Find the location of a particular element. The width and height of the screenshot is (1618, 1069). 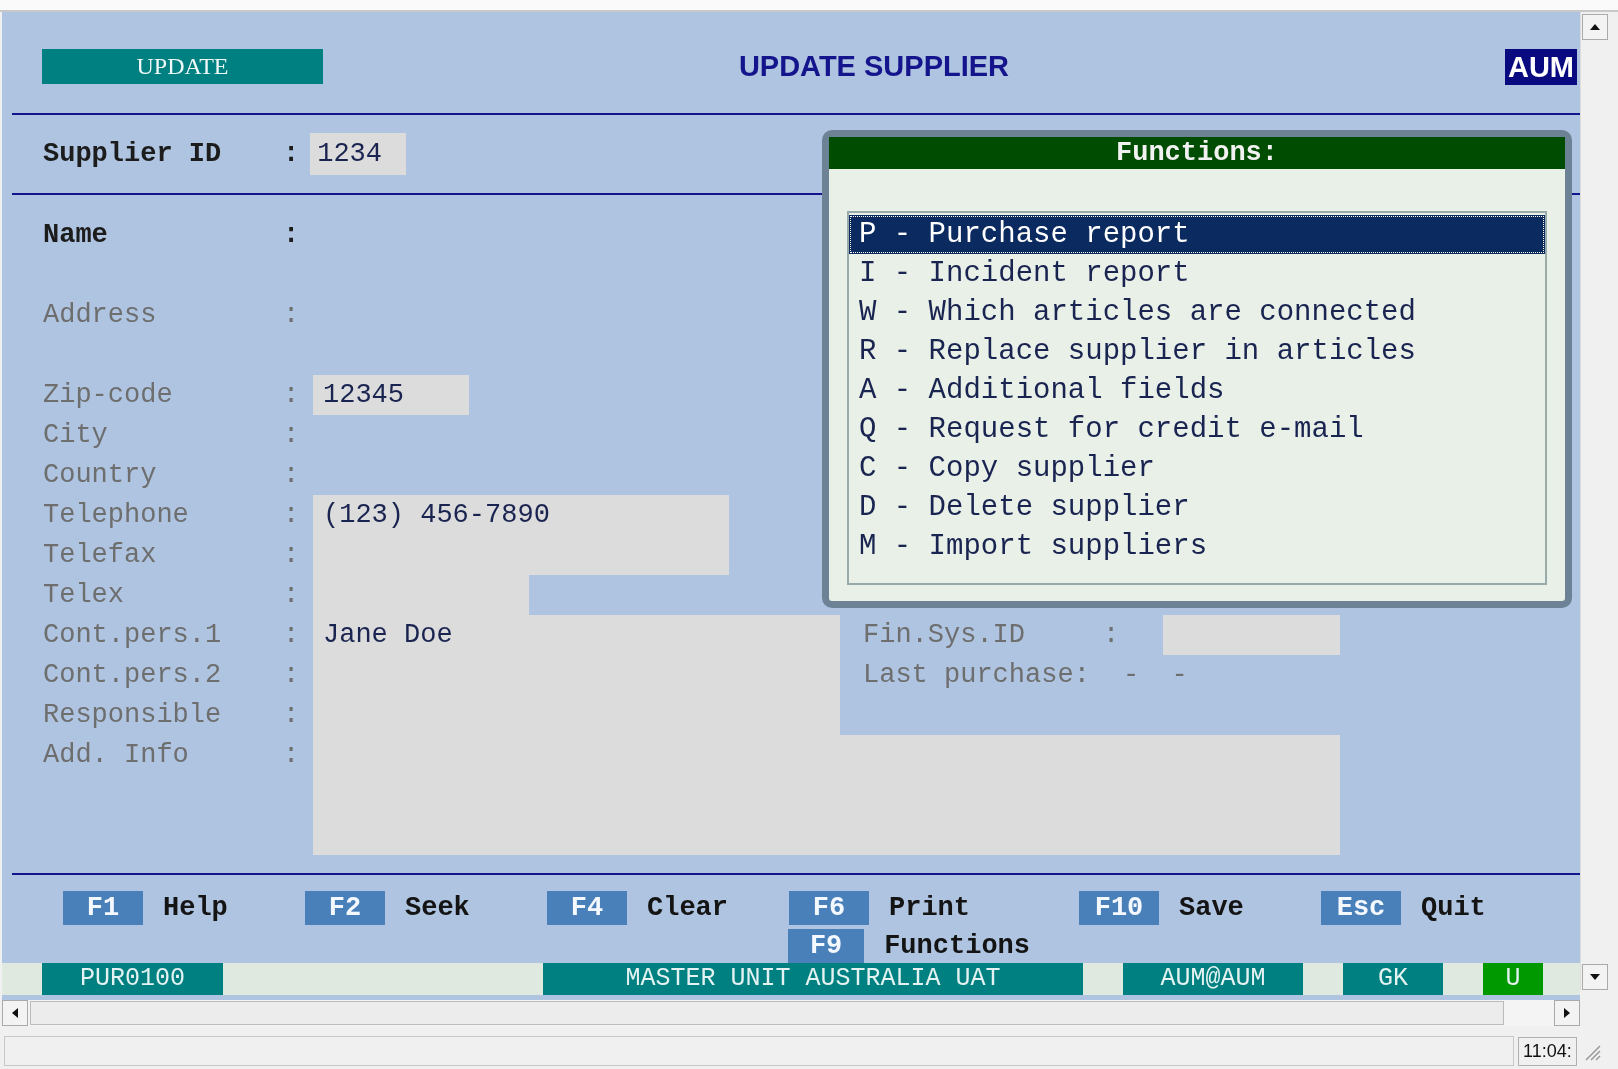

function-key-label: Help is located at coordinates (195, 908).